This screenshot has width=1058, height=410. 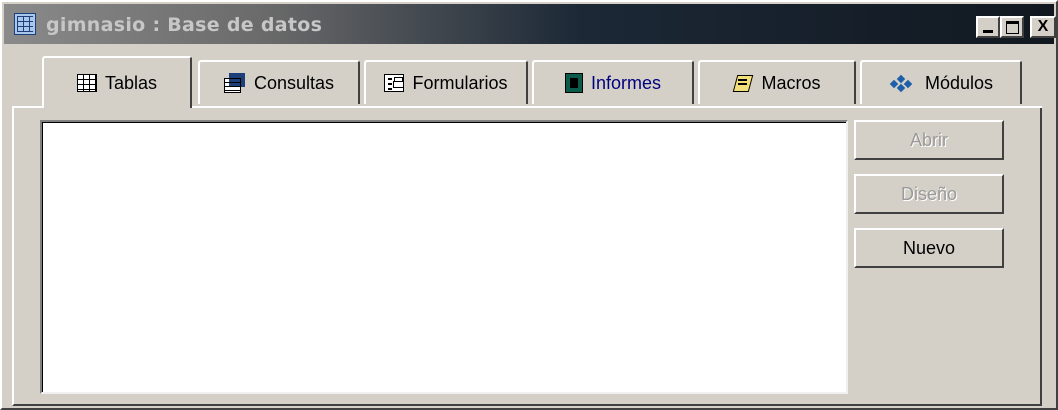 I want to click on open-button: Abrir, so click(x=929, y=140).